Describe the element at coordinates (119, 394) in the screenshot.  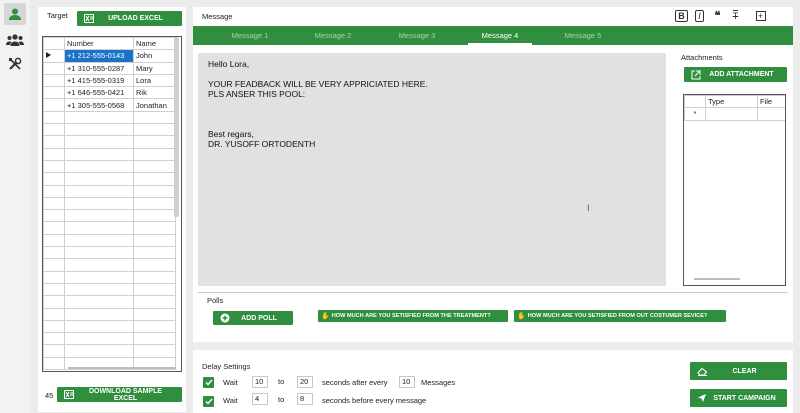
I see `download-sample-excel-button: DOWNLOAD SAMPLE EXCEL` at that location.